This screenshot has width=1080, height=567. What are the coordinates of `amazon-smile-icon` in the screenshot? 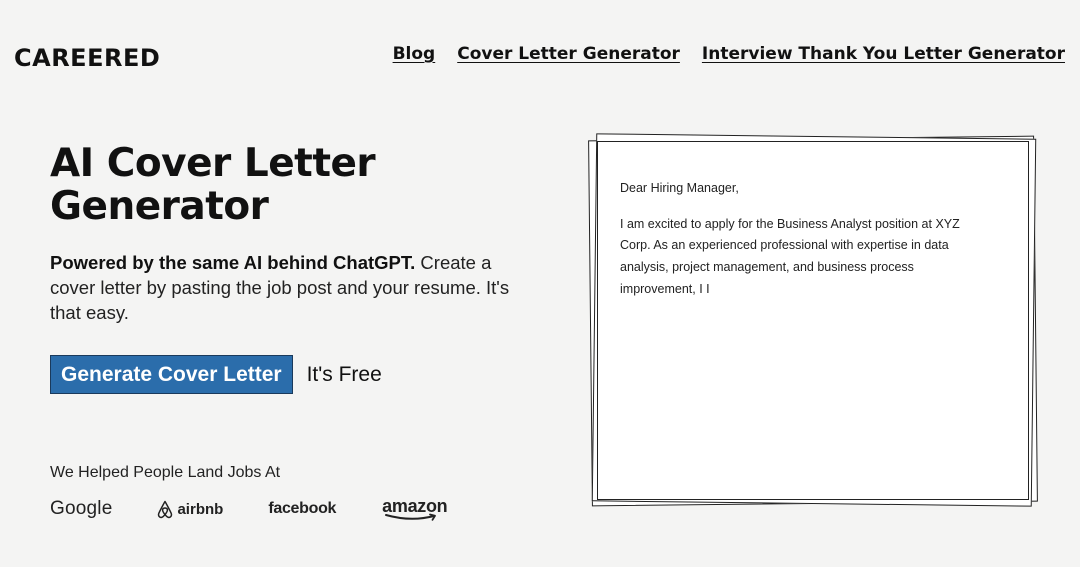 It's located at (411, 517).